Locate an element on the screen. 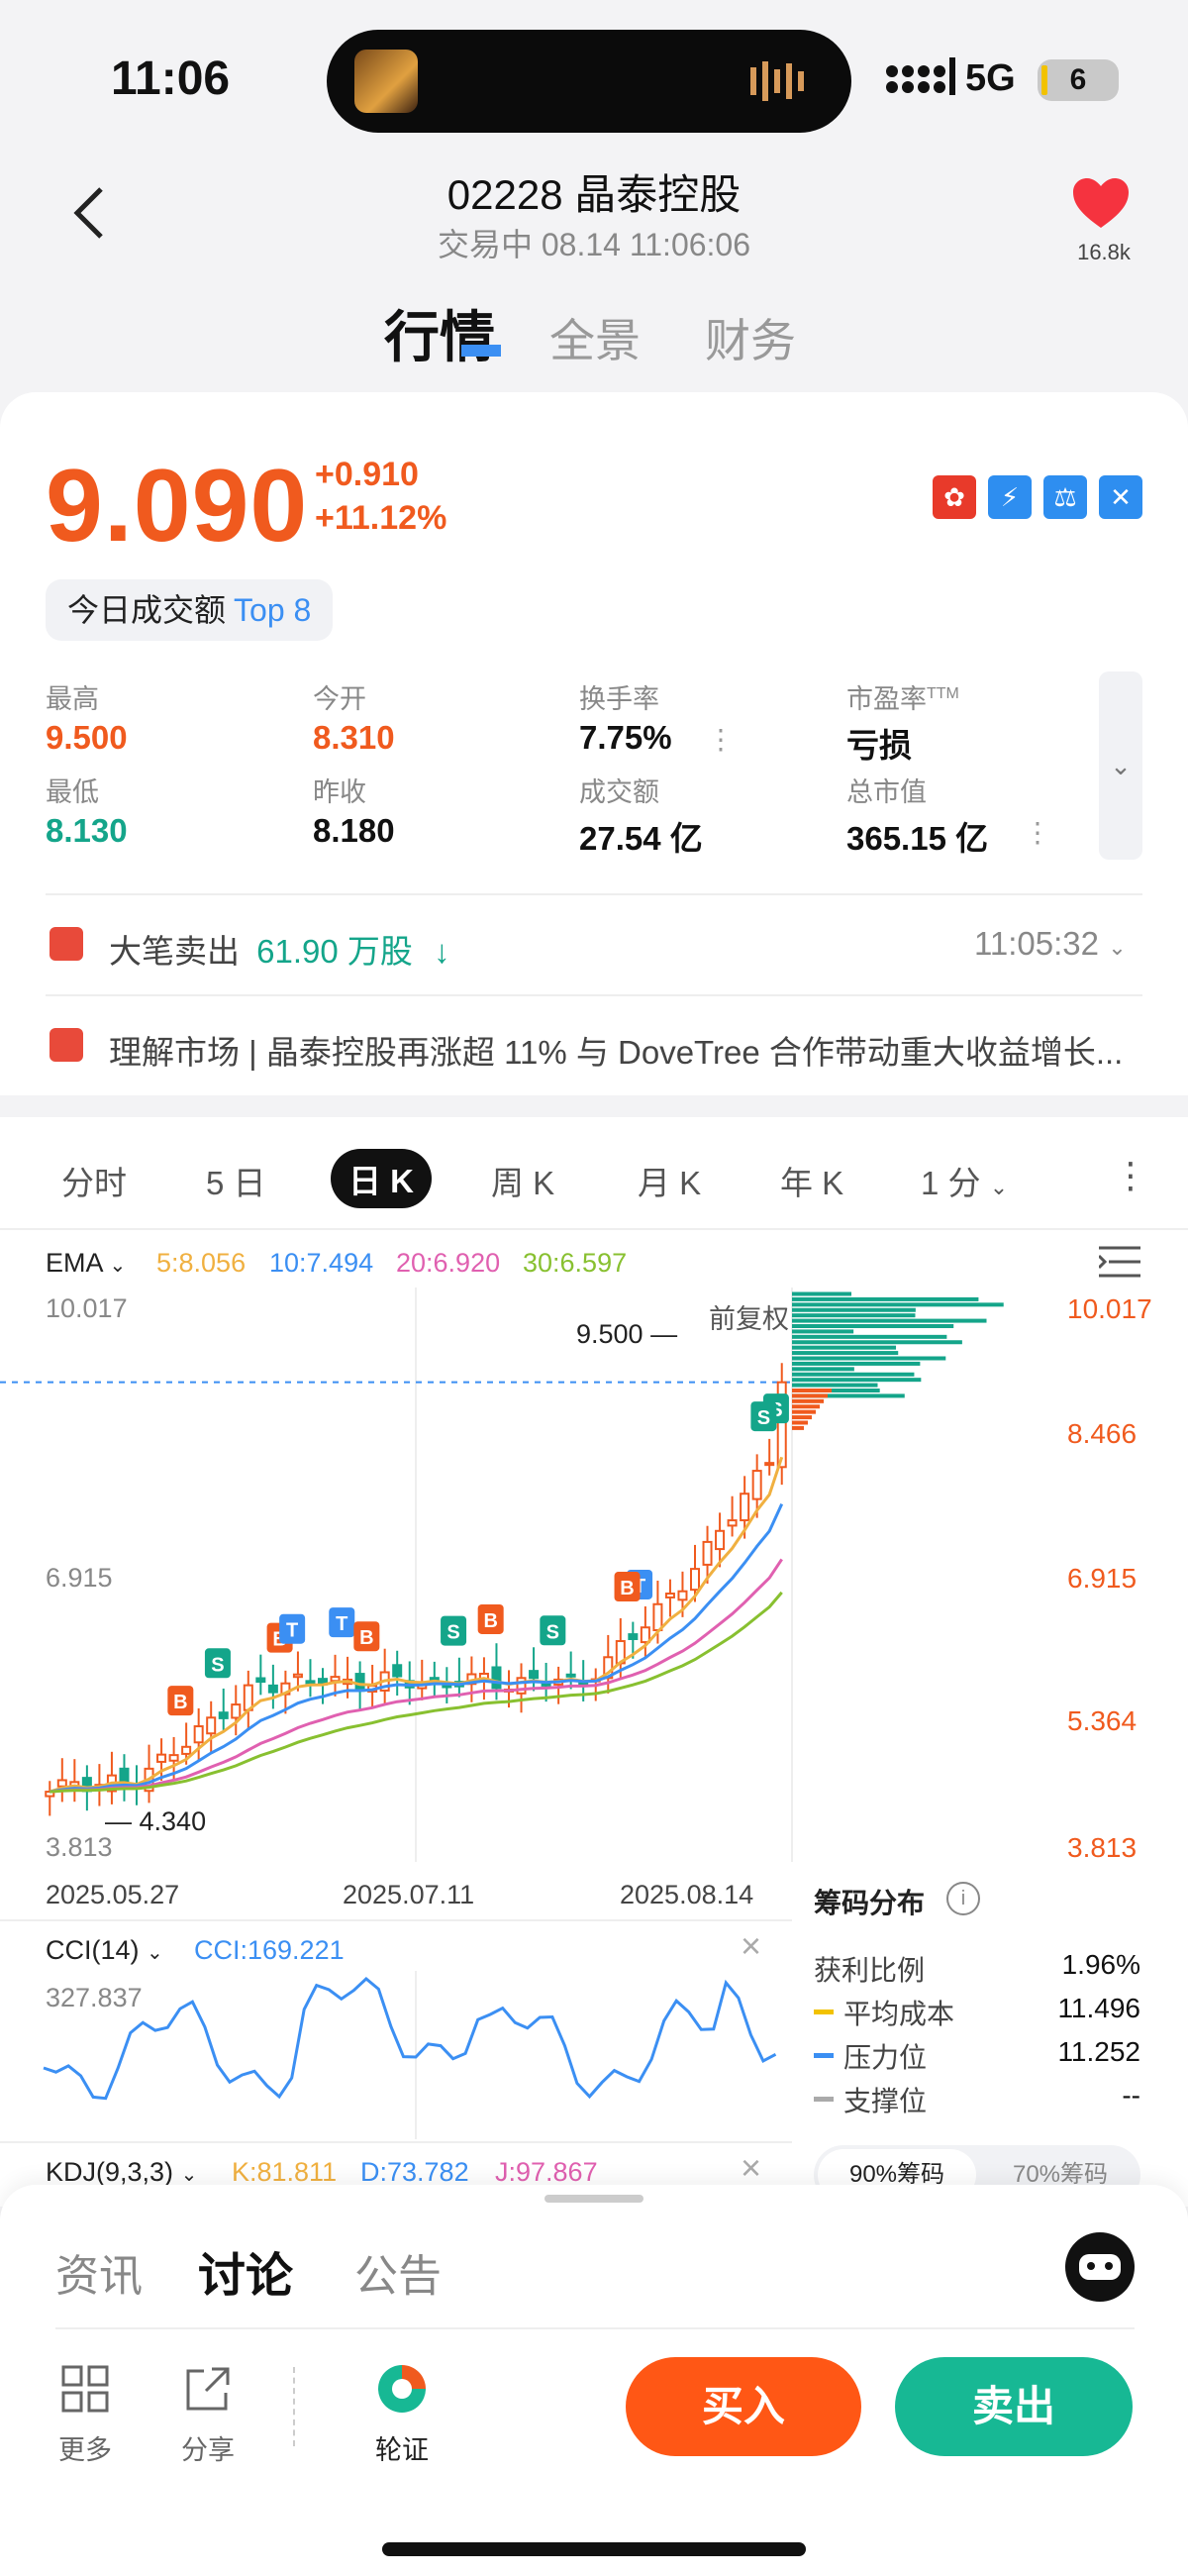 This screenshot has width=1188, height=2576. chip-support-label: 支撑位 is located at coordinates (885, 2101).